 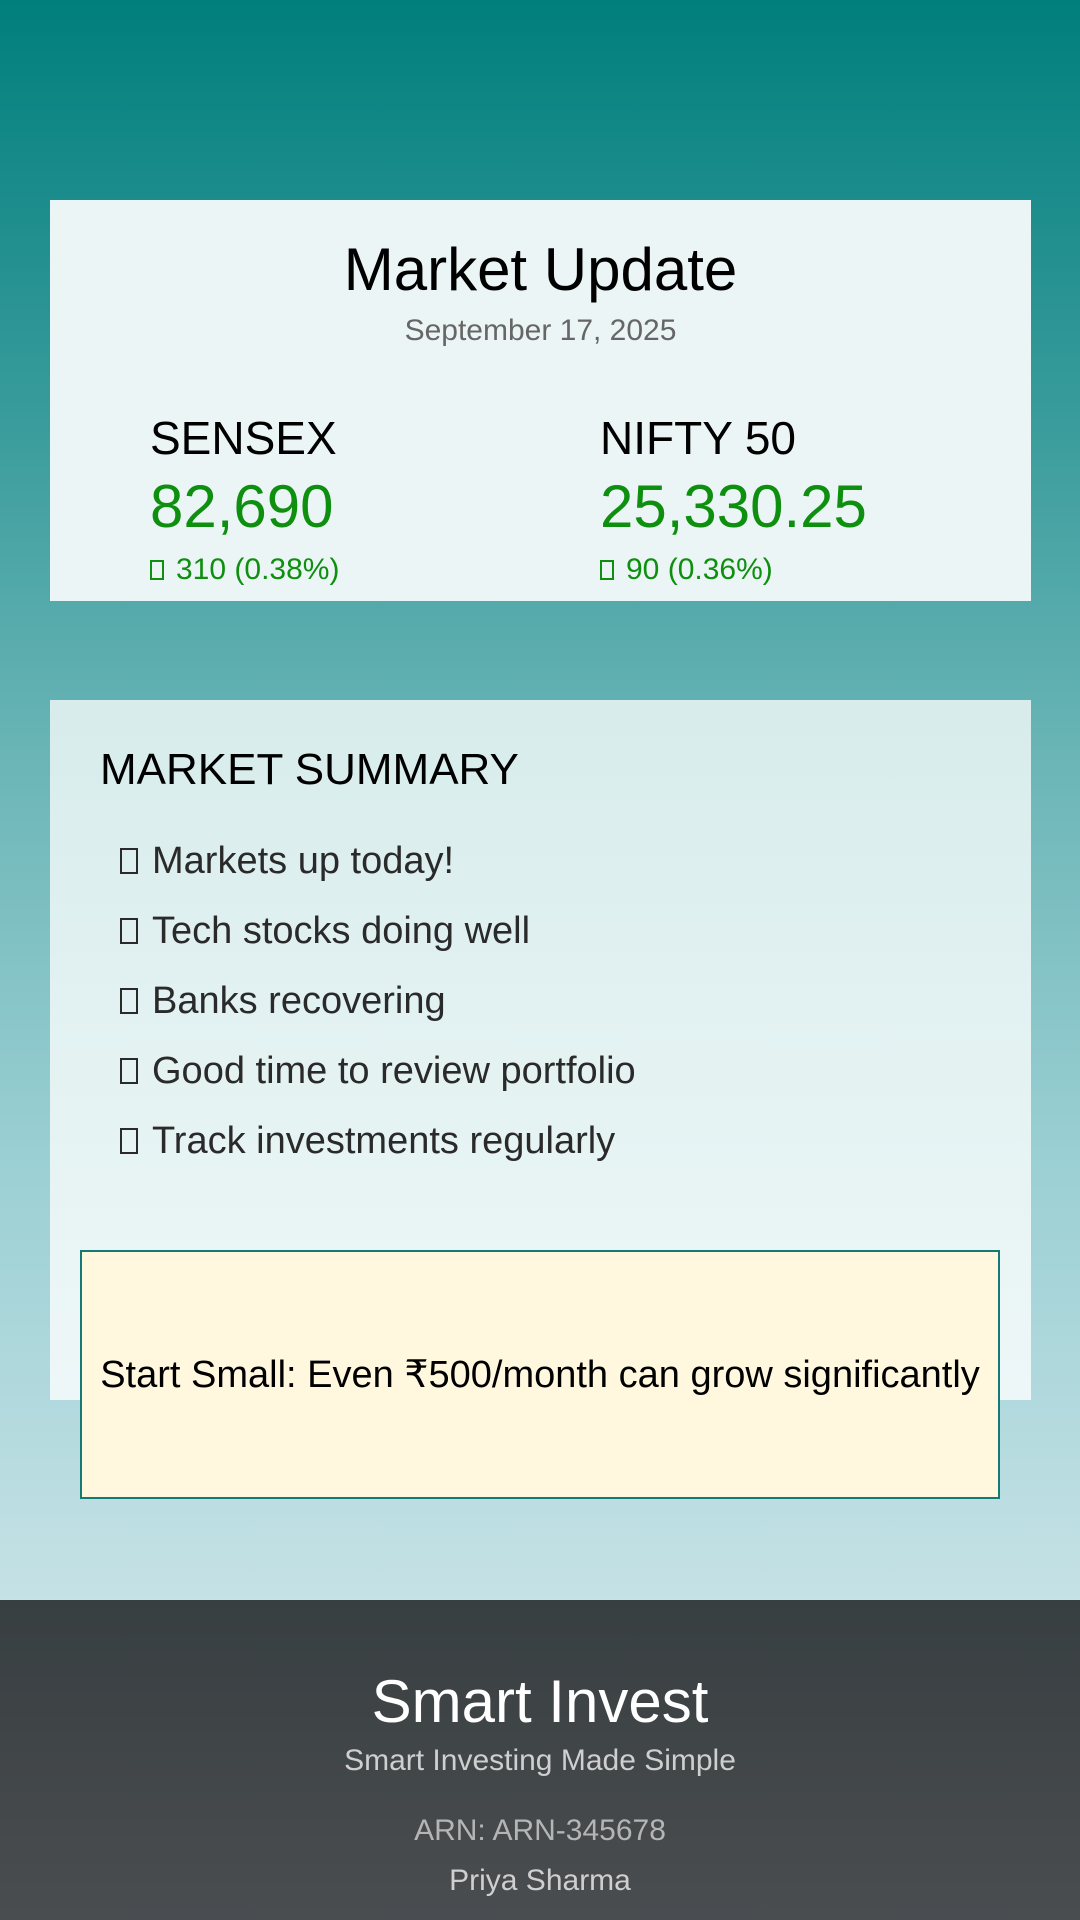 What do you see at coordinates (303, 860) in the screenshot?
I see `list-item-text: Markets up today!` at bounding box center [303, 860].